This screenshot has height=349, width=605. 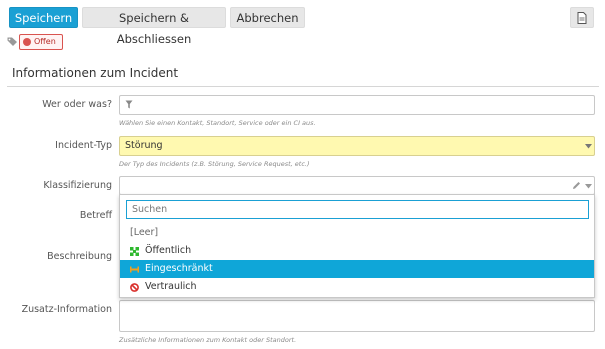 I want to click on option-label: [Leer], so click(x=144, y=232).